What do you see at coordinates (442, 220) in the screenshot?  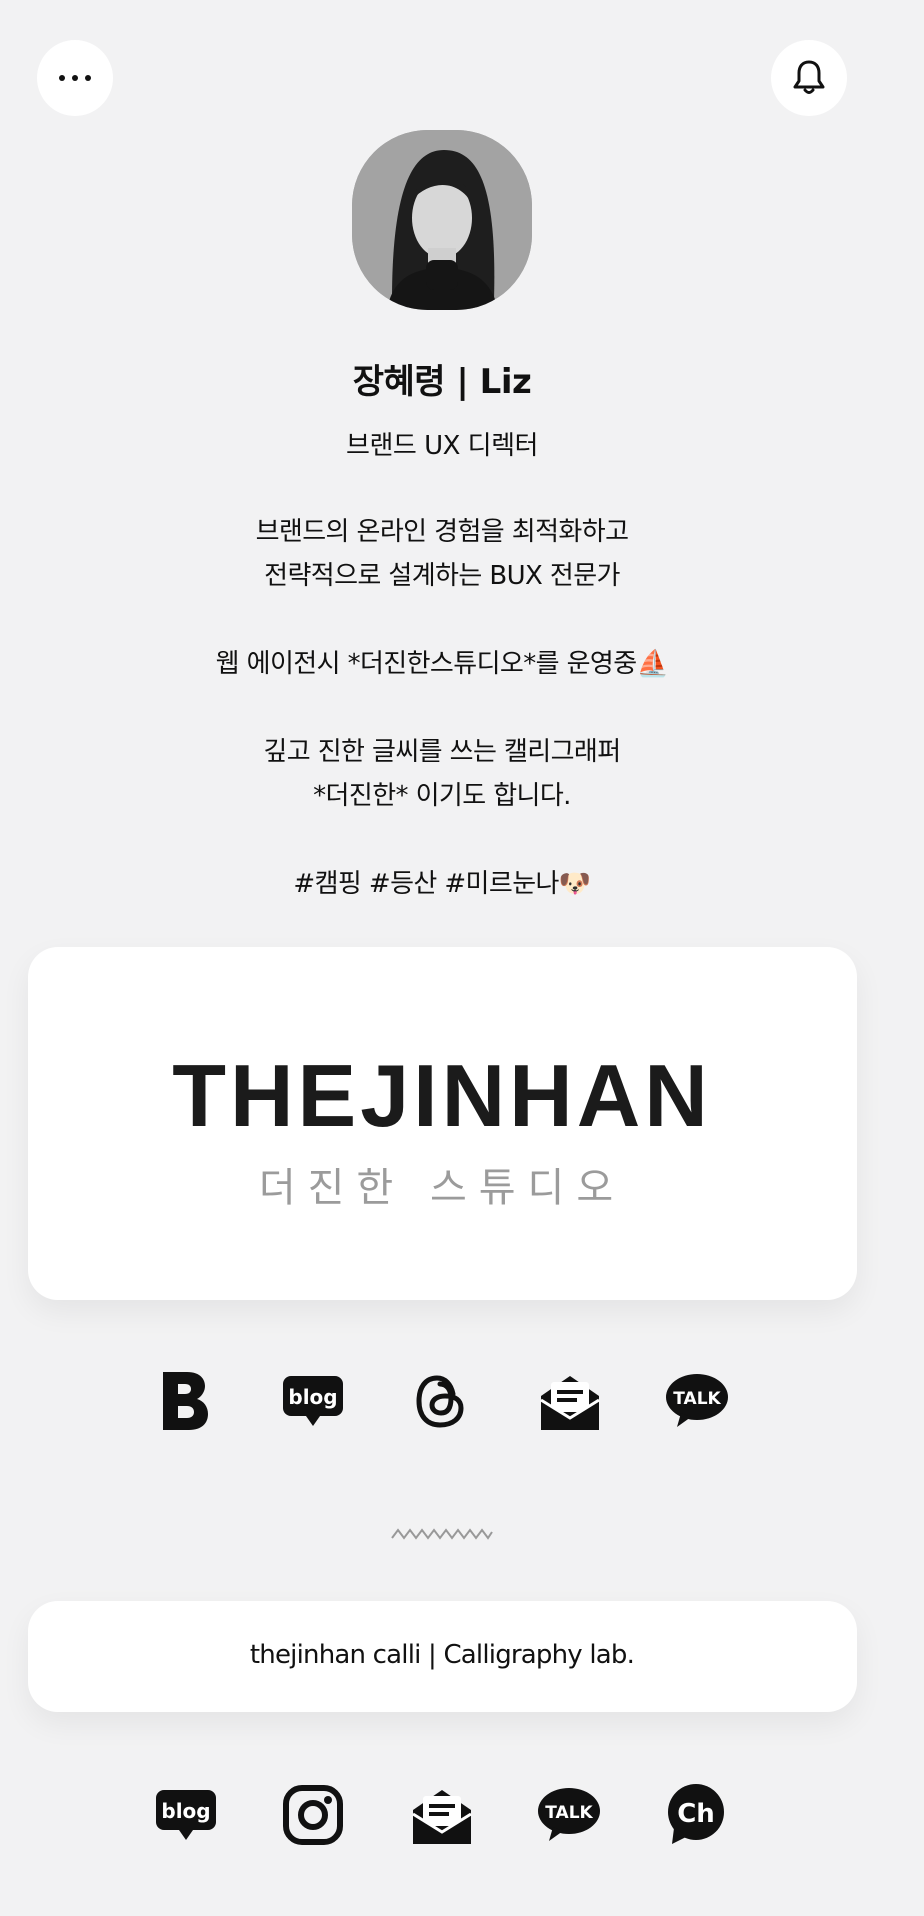 I see `avatar` at bounding box center [442, 220].